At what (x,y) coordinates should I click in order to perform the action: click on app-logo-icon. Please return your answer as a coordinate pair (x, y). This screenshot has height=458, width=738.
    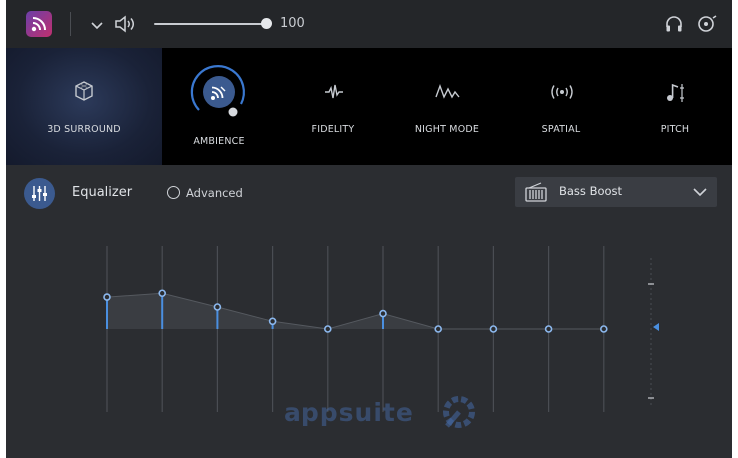
    Looking at the image, I should click on (39, 24).